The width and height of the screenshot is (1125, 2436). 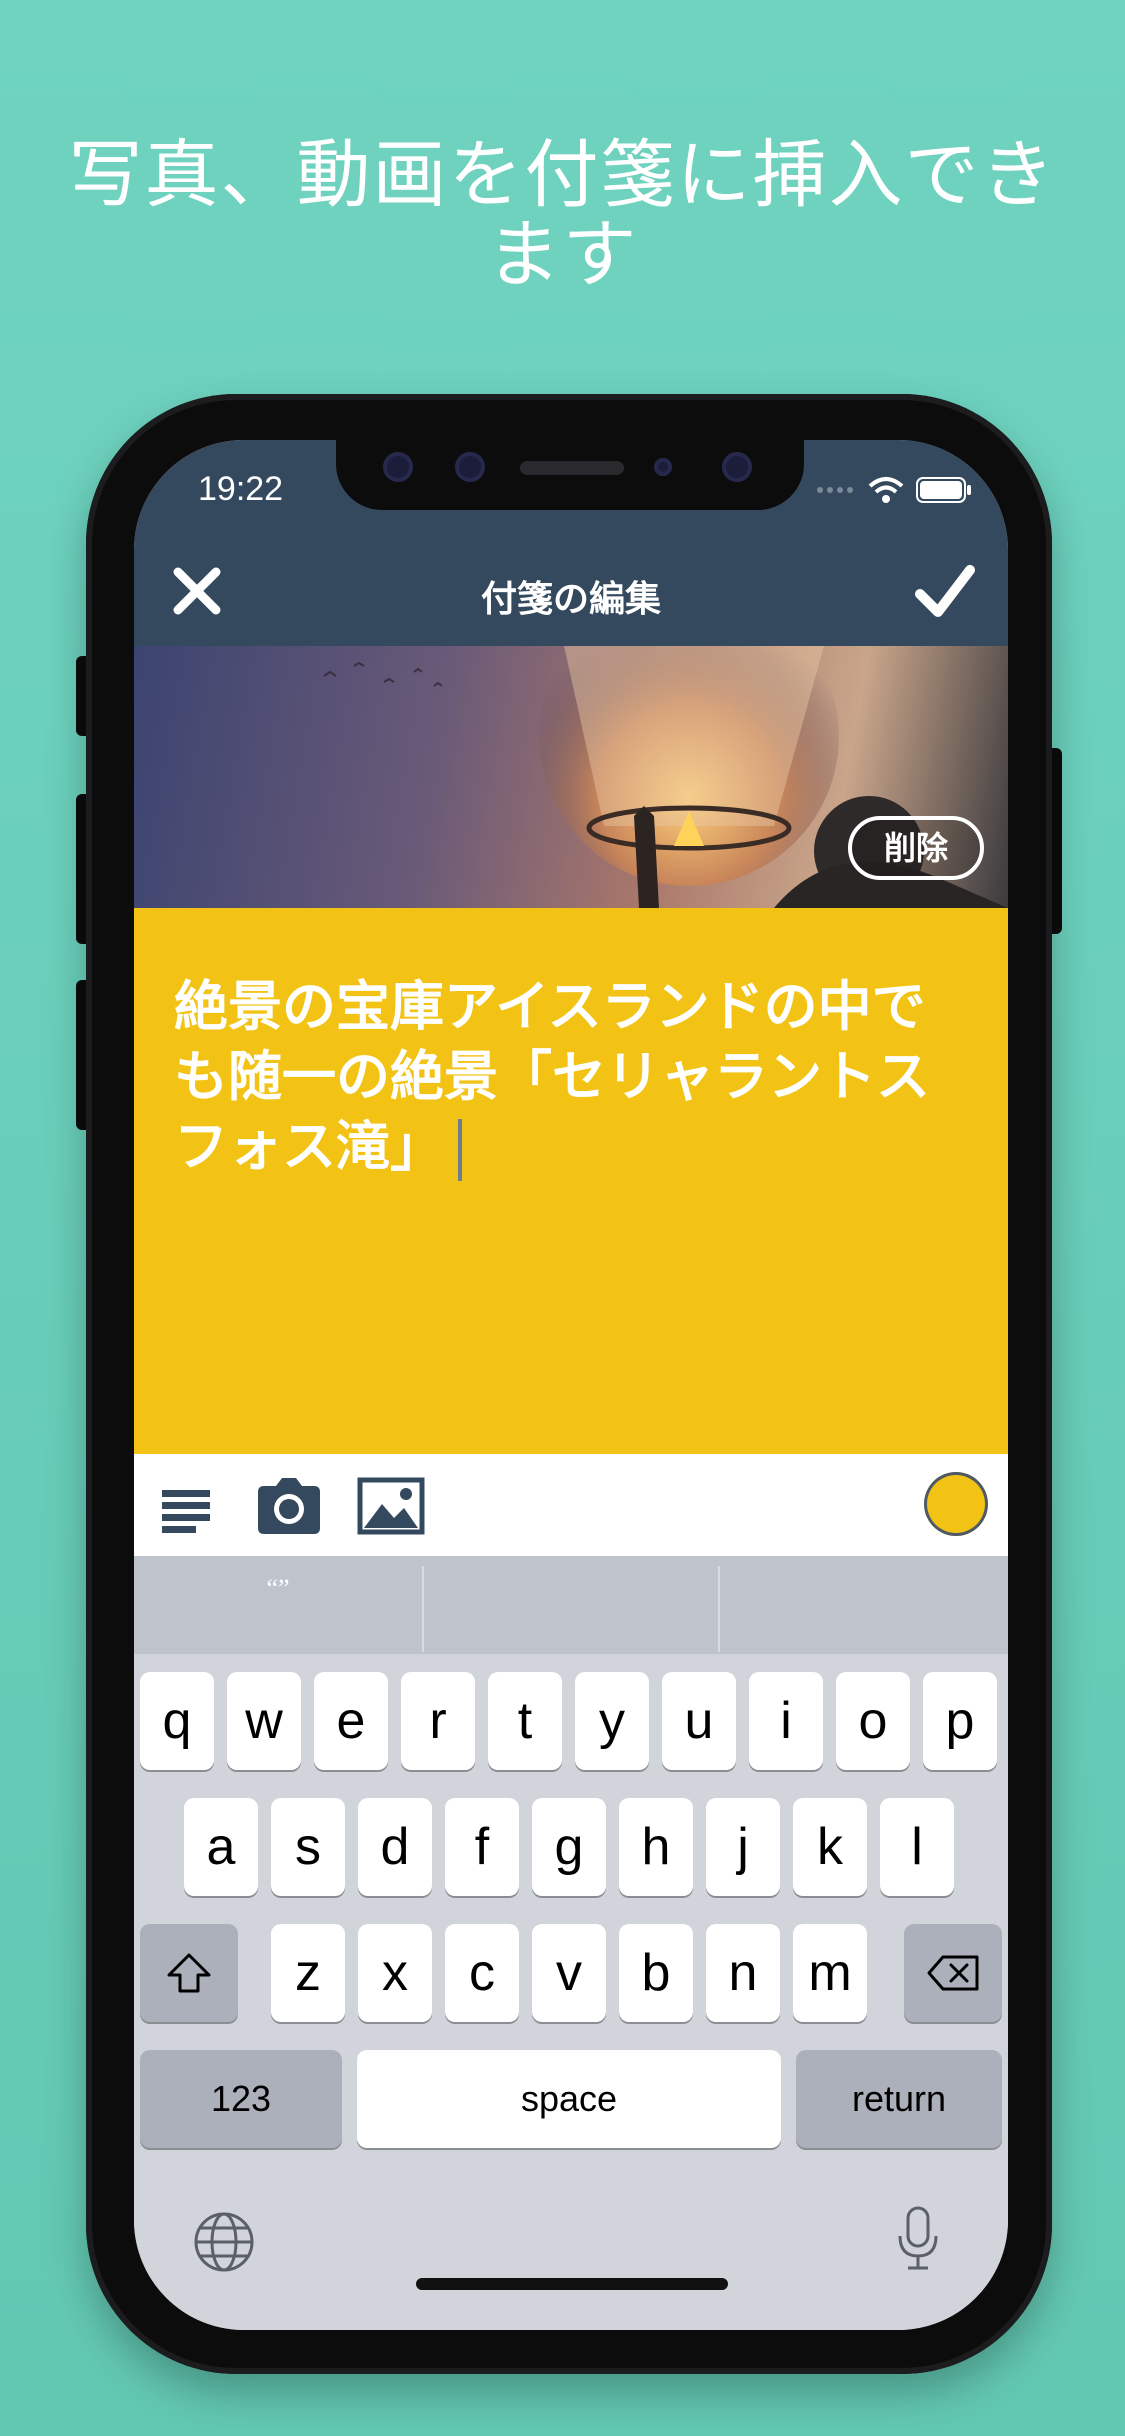 What do you see at coordinates (569, 1973) in the screenshot?
I see `key-v: v` at bounding box center [569, 1973].